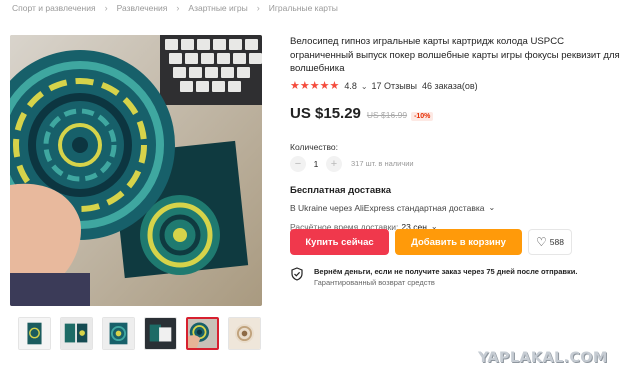  What do you see at coordinates (298, 163) in the screenshot?
I see `quantity-decrease-button: −` at bounding box center [298, 163].